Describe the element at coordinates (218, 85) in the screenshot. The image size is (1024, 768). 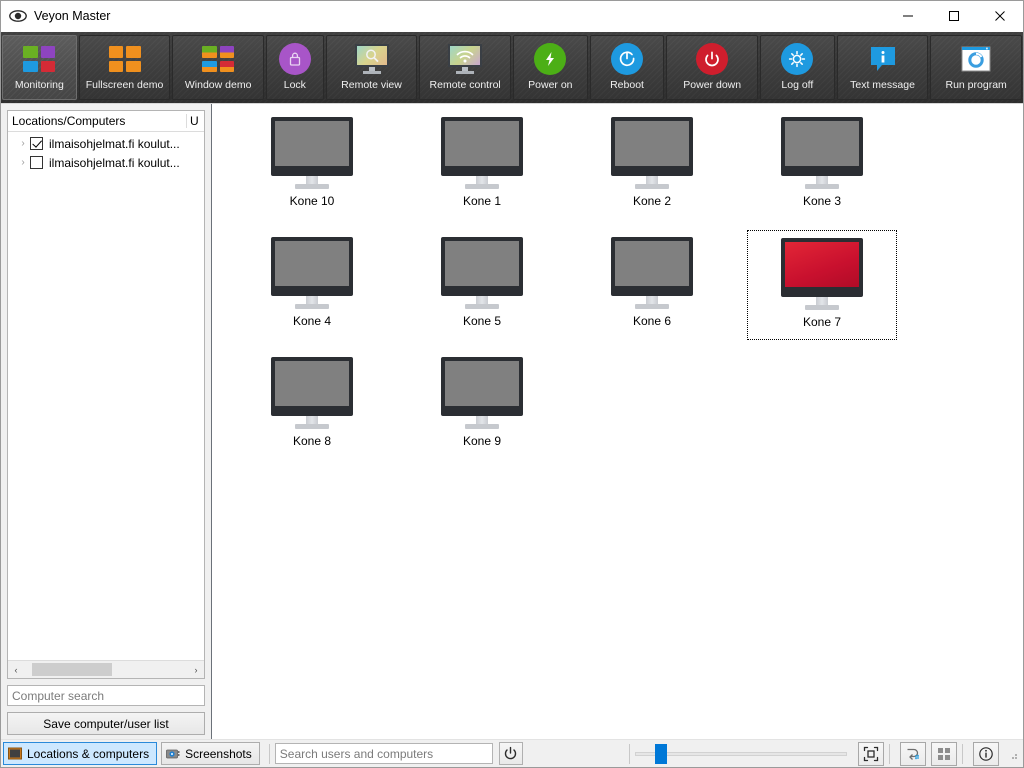
I see `toolbar-label: Window demo` at that location.